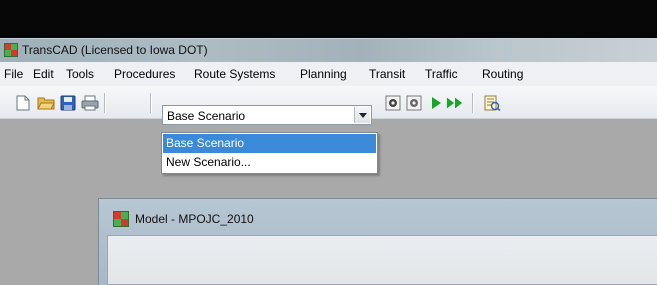 The width and height of the screenshot is (657, 285). I want to click on settings-icon, so click(414, 103).